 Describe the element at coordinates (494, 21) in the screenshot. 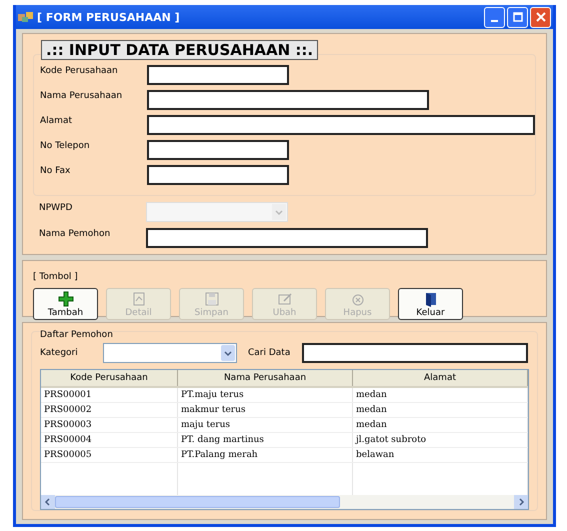

I see `minimize-icon` at that location.